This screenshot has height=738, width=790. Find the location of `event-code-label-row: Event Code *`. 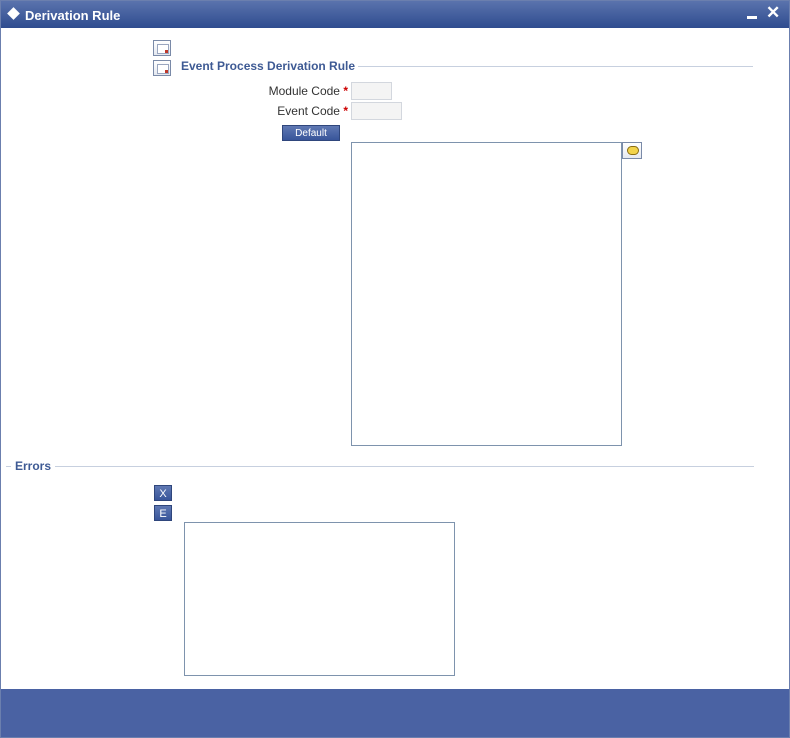

event-code-label-row: Event Code * is located at coordinates (289, 111).